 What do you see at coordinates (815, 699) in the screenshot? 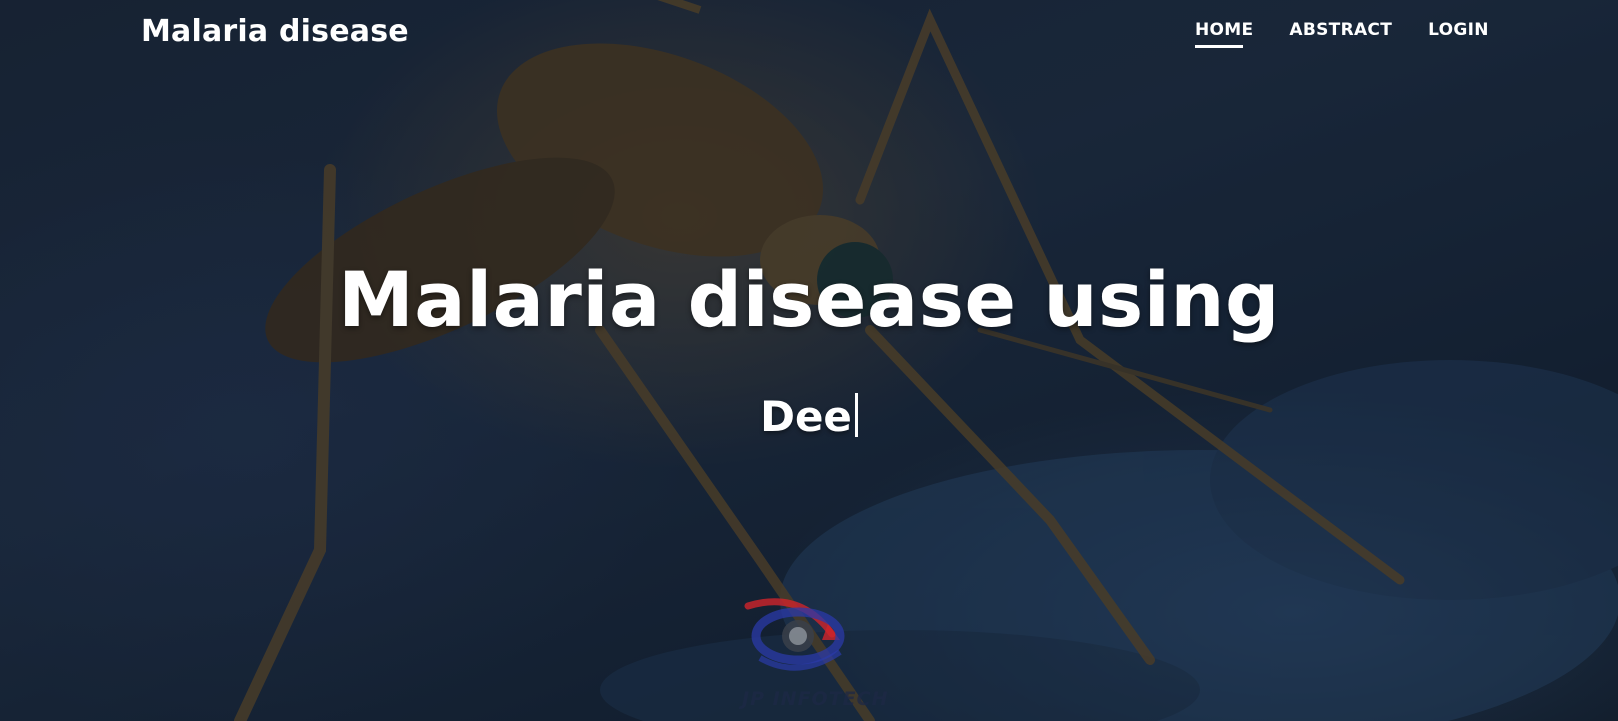
I see `watermark-text: JP INFOTECH` at bounding box center [815, 699].